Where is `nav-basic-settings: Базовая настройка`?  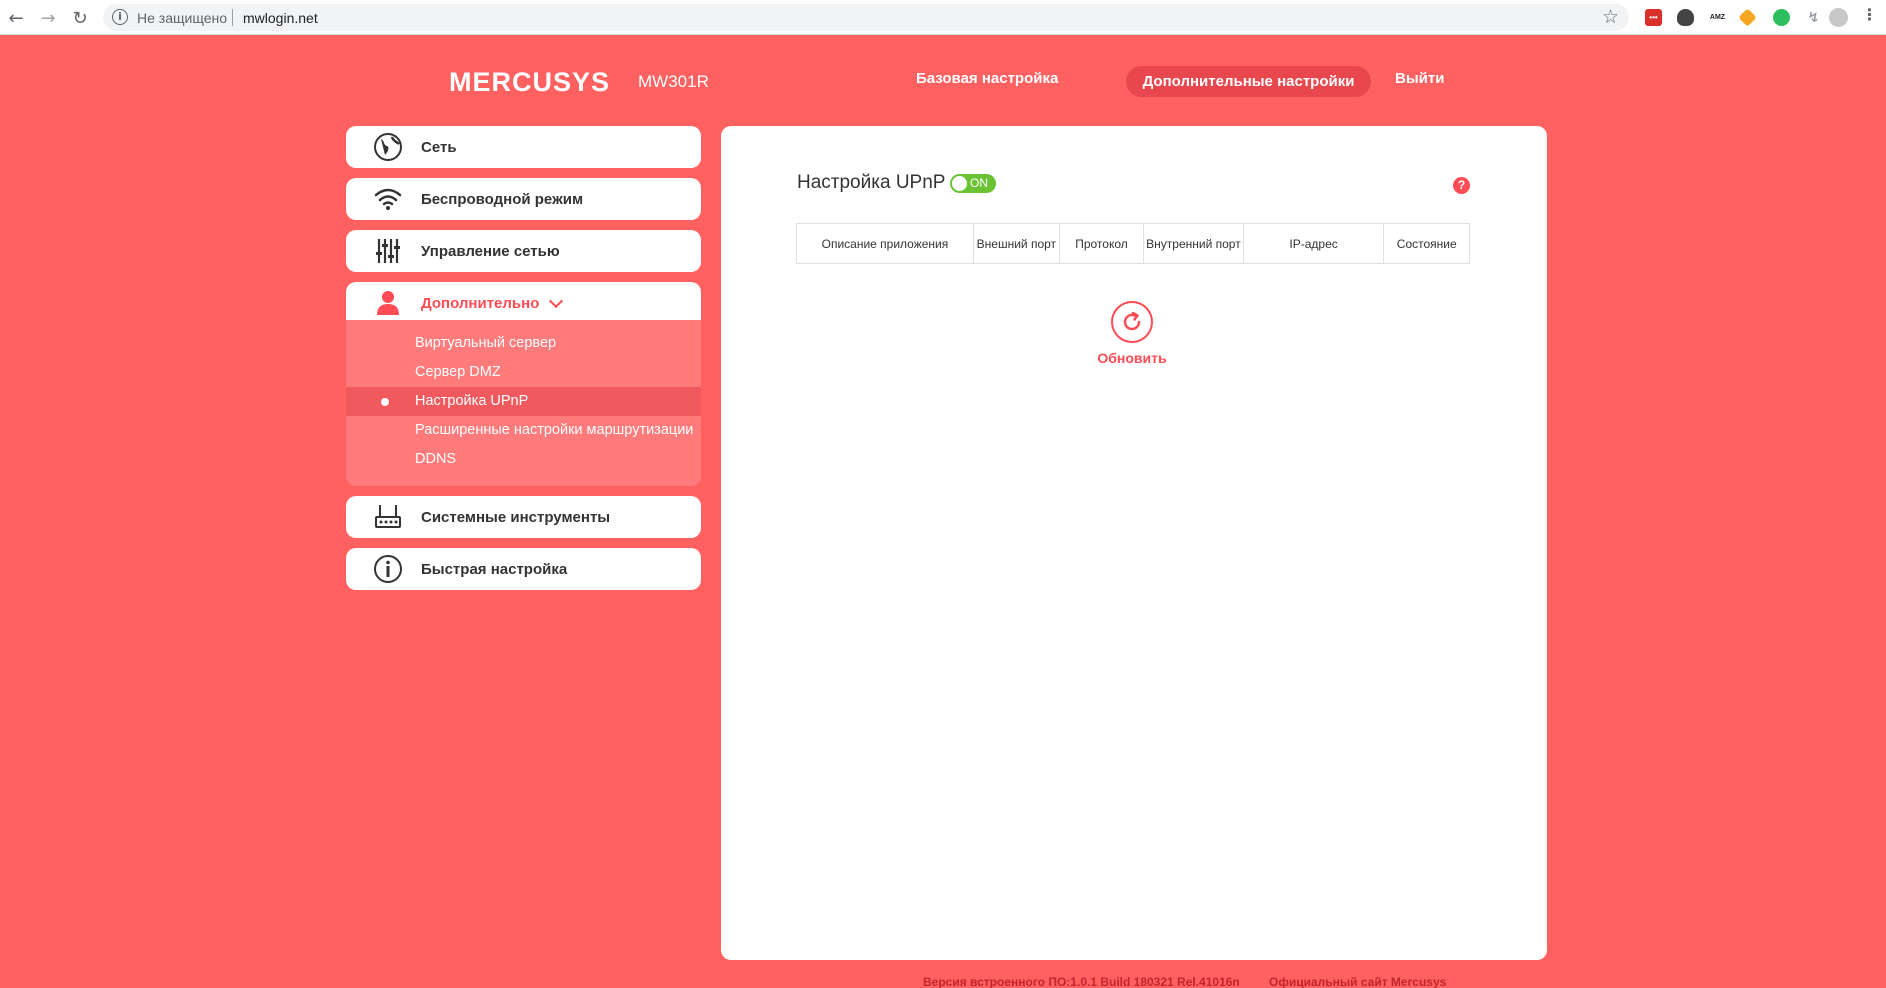
nav-basic-settings: Базовая настройка is located at coordinates (987, 78).